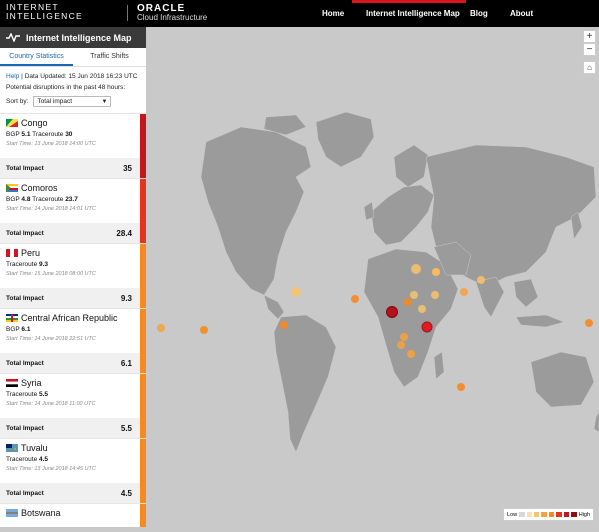 The width and height of the screenshot is (599, 532). I want to click on start-time: Start Time: 13 June 2018 14:00 UTC, so click(51, 144).